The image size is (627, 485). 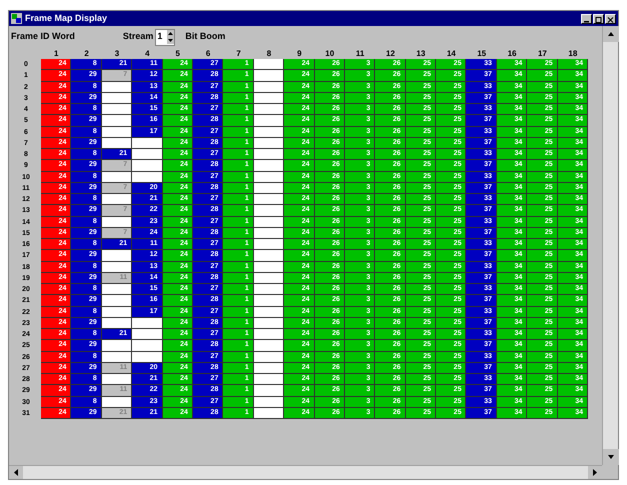 I want to click on column-header: 8, so click(x=269, y=54).